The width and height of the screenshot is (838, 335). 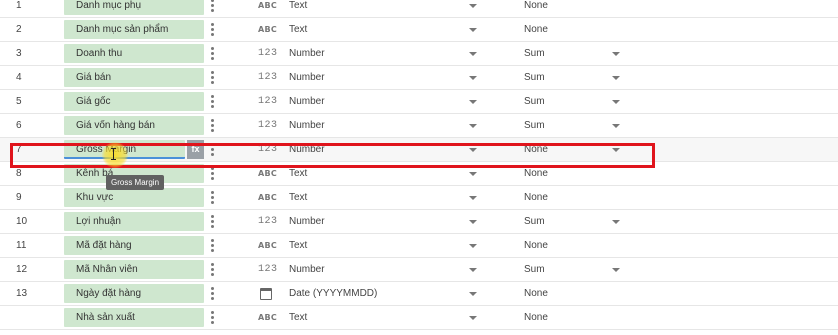 What do you see at coordinates (134, 197) in the screenshot?
I see `field-name: Khu vực` at bounding box center [134, 197].